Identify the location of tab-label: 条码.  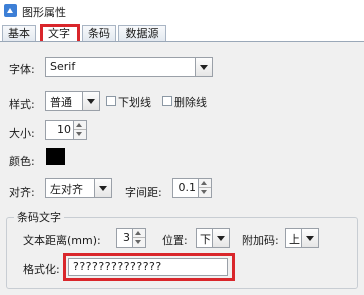
(99, 33).